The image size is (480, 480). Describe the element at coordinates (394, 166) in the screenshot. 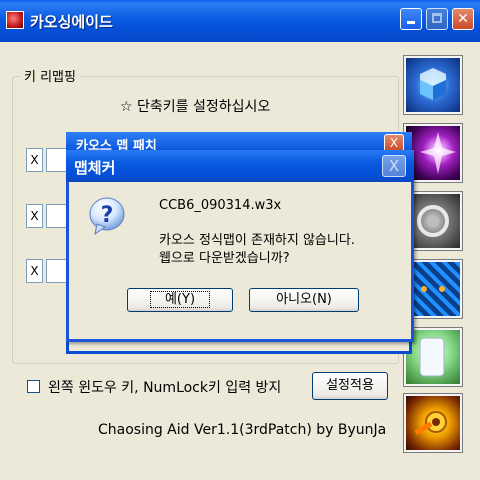

I see `dialog-close-button: X` at that location.